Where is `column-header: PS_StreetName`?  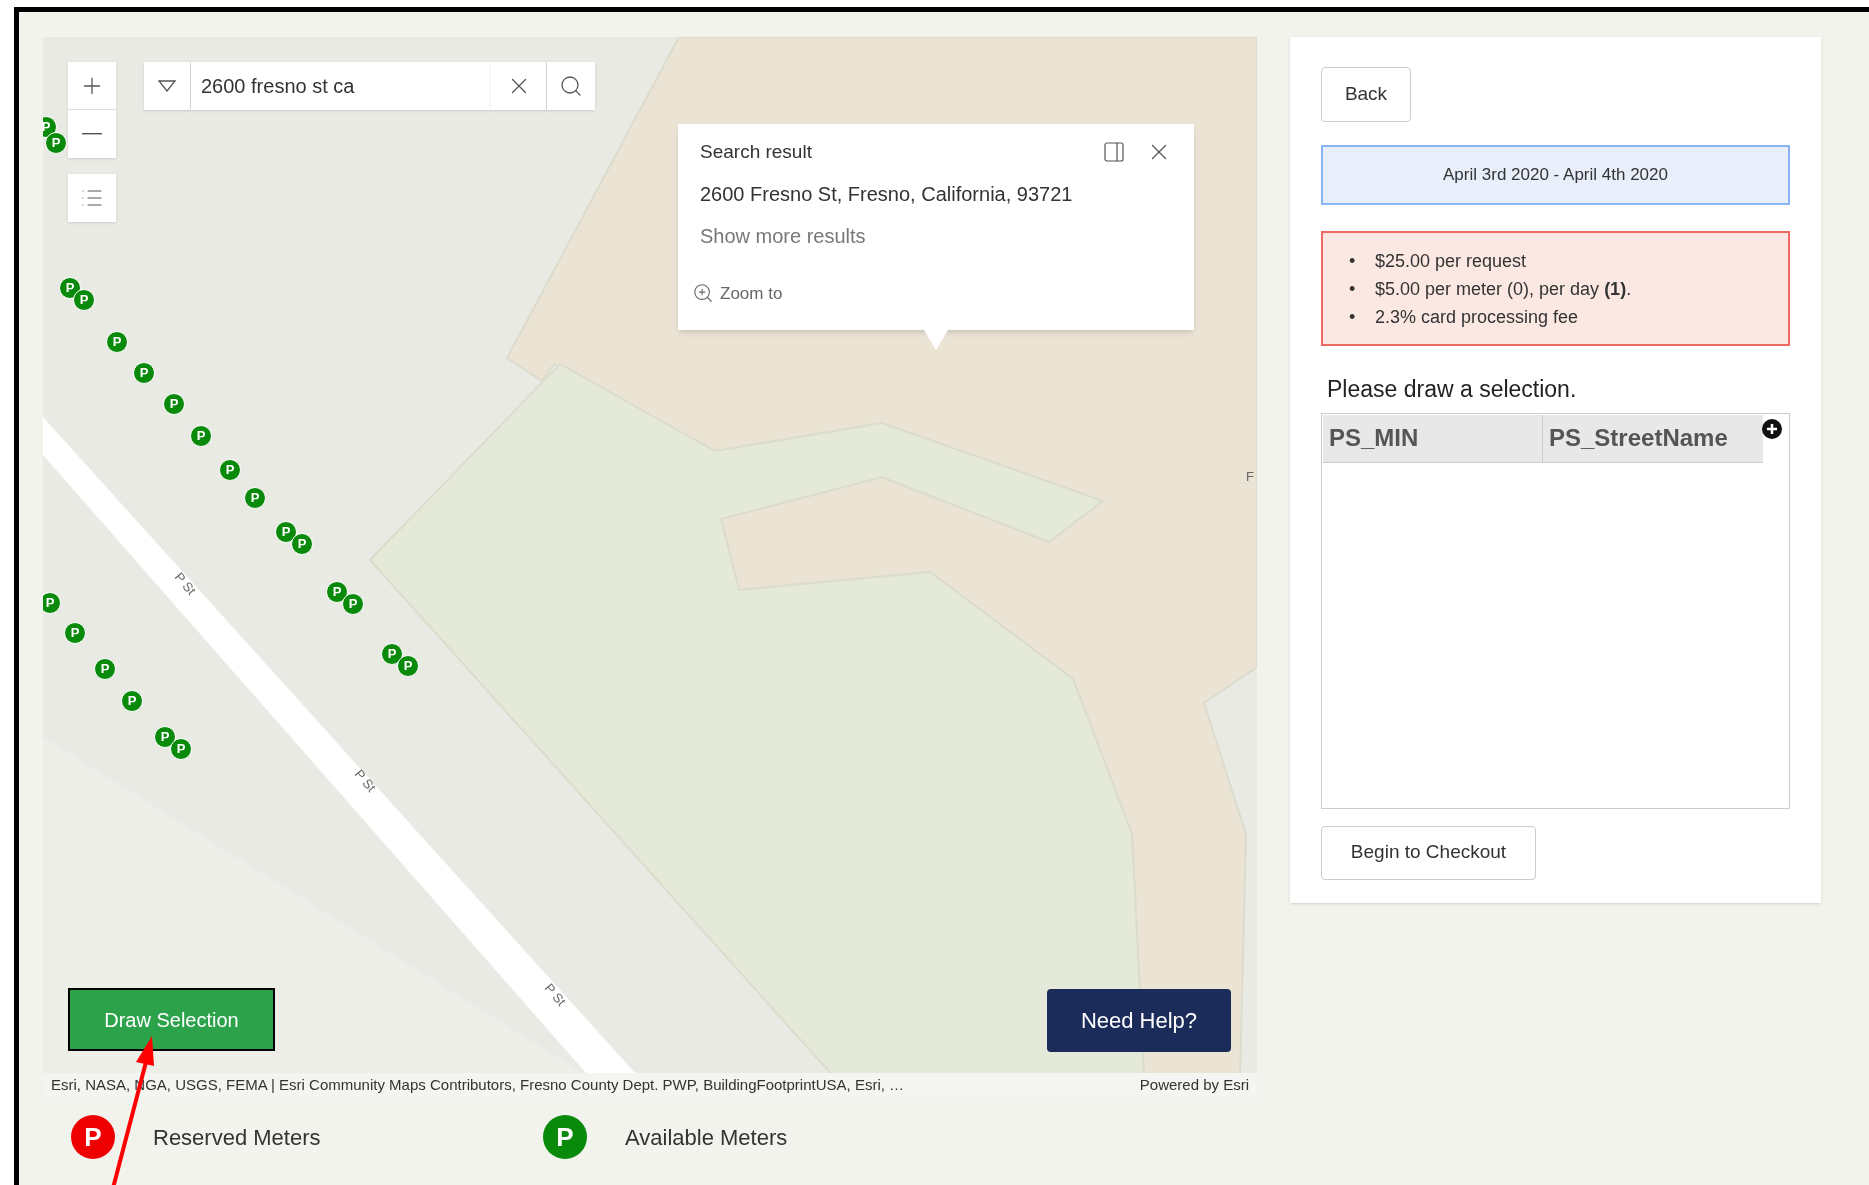
column-header: PS_StreetName is located at coordinates (1653, 438).